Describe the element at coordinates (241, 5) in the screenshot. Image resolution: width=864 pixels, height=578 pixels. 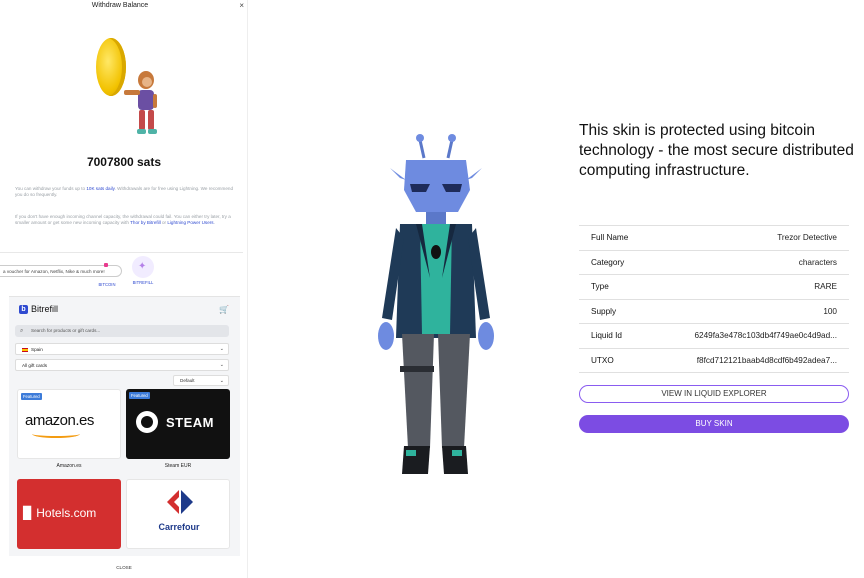
I see `close-icon: ×` at that location.